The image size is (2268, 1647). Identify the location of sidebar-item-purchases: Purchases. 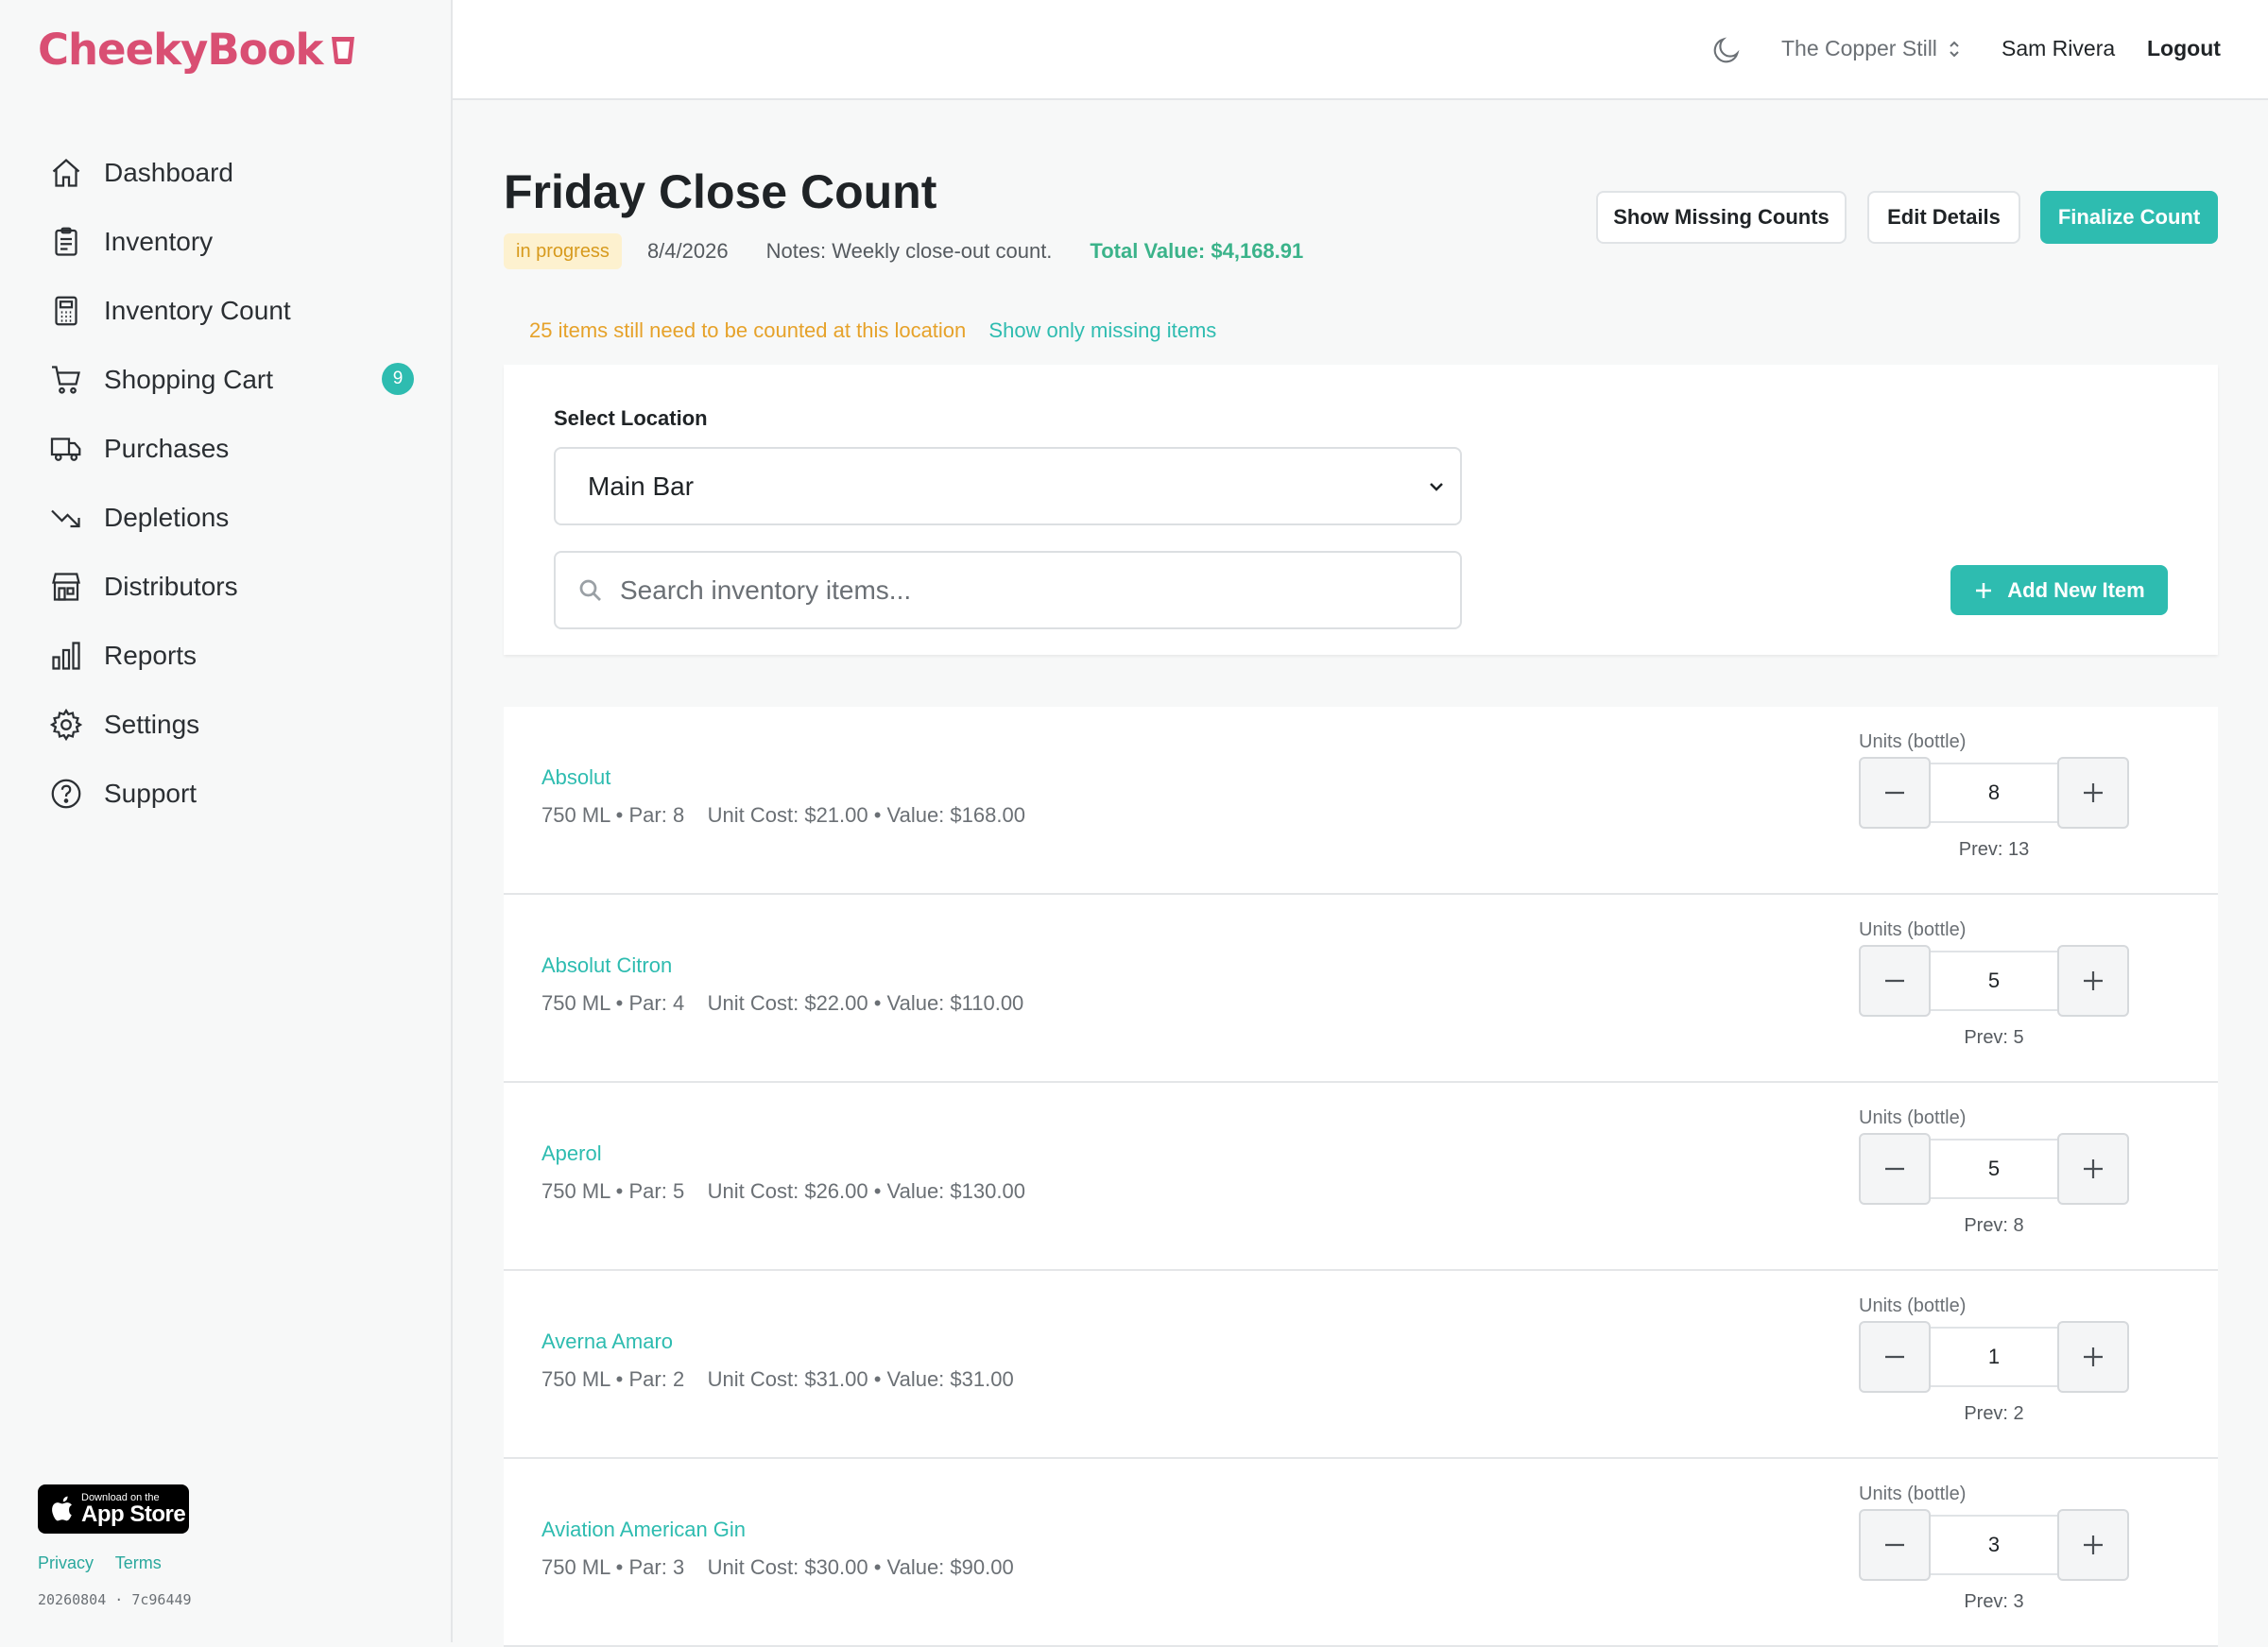
(225, 448).